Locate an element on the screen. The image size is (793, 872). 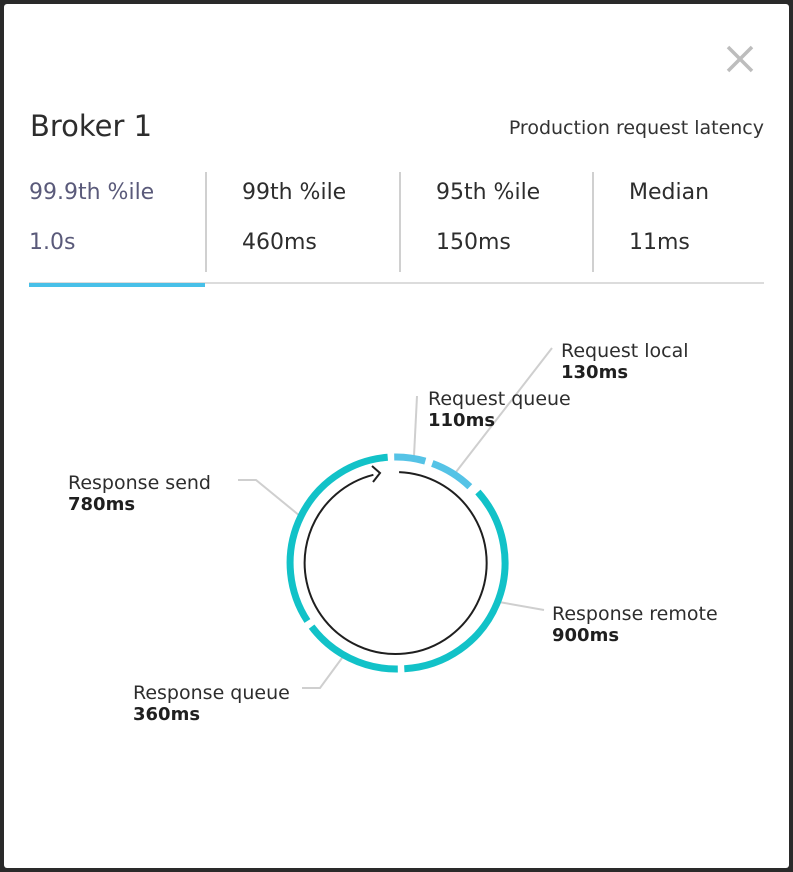
label-response-remote: Response remote 900ms is located at coordinates (635, 625).